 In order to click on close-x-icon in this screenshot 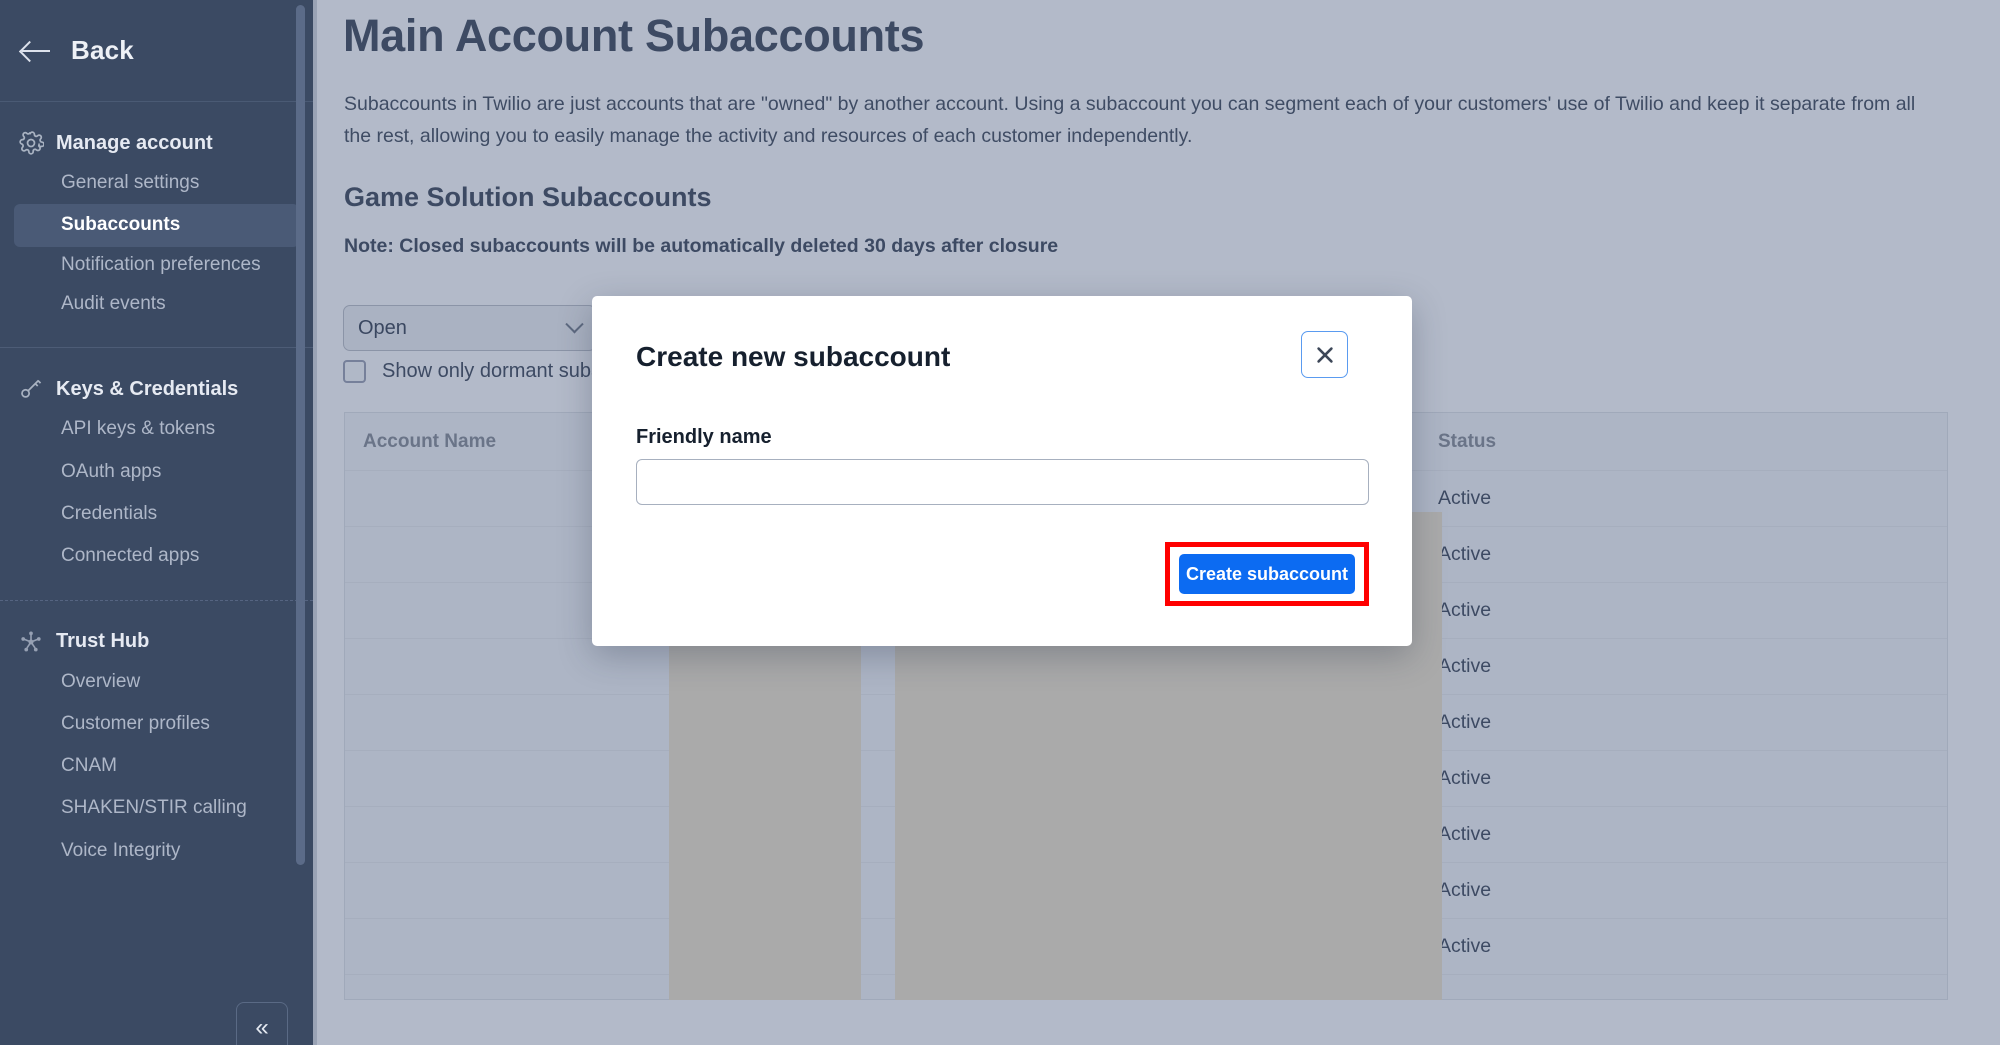, I will do `click(1325, 355)`.